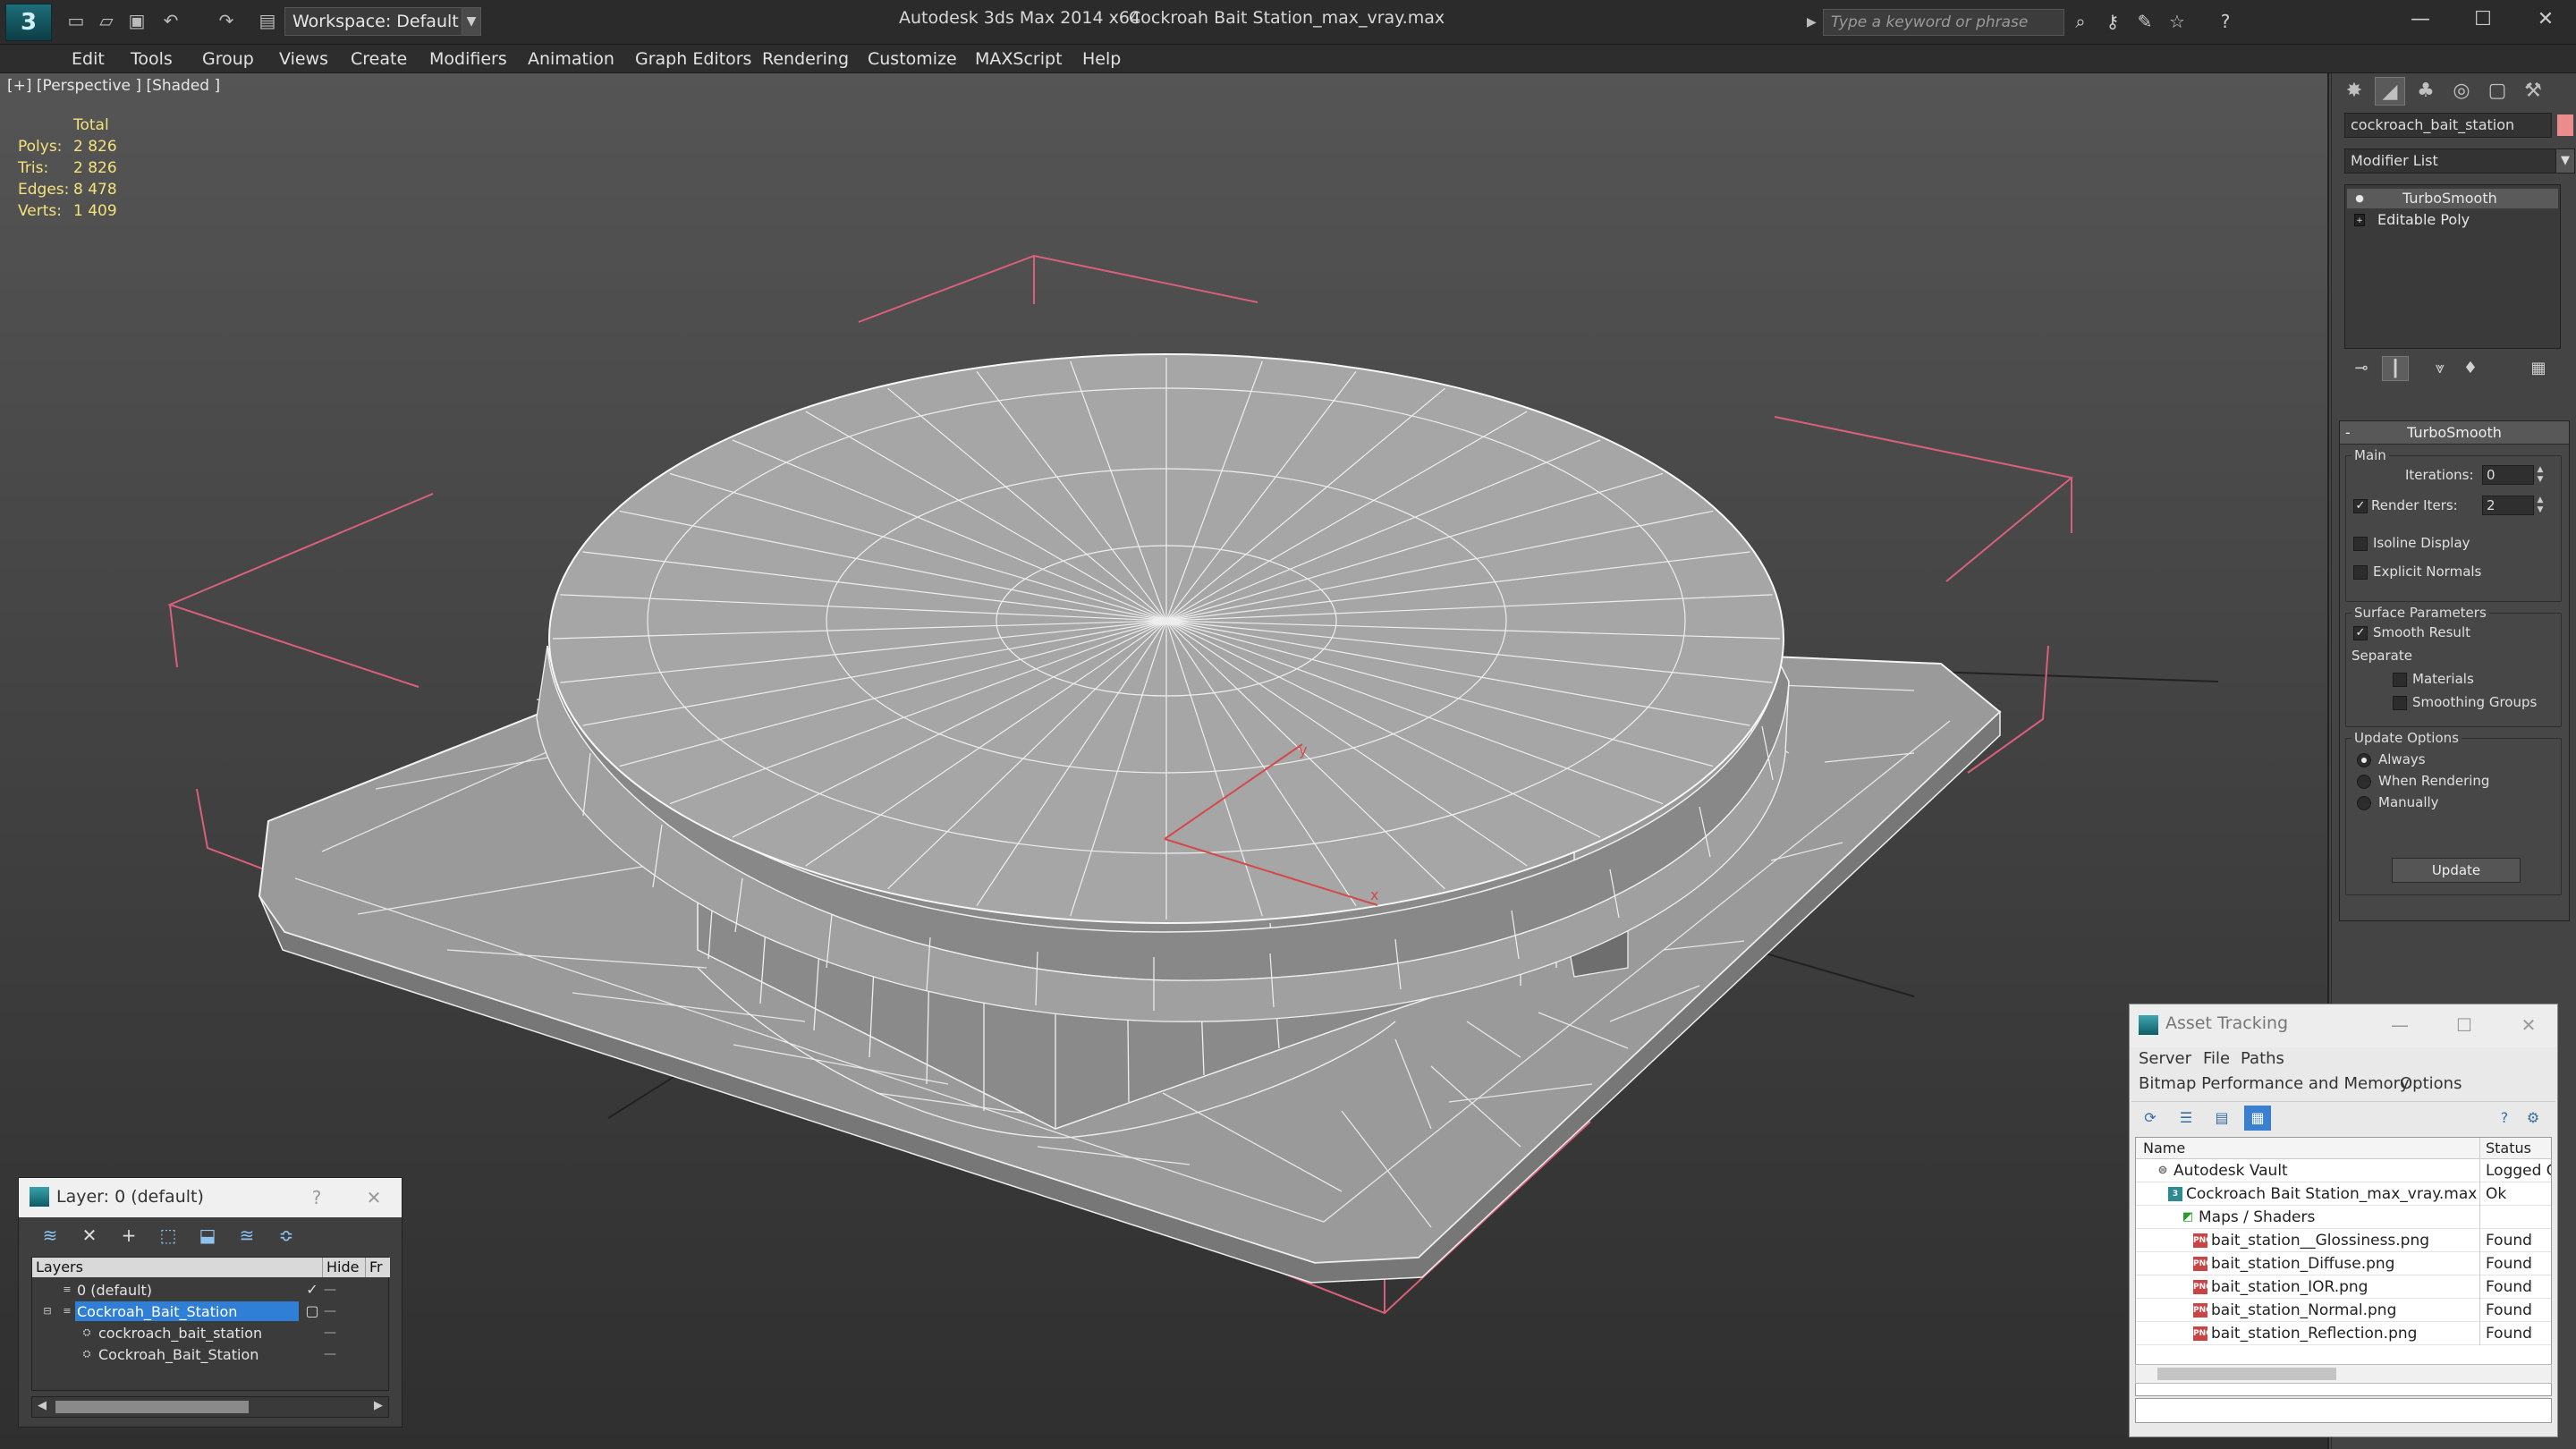 The image size is (2576, 1449). What do you see at coordinates (2343, 1333) in the screenshot?
I see `table-row: PNG bait_station_Reflection.png Found` at bounding box center [2343, 1333].